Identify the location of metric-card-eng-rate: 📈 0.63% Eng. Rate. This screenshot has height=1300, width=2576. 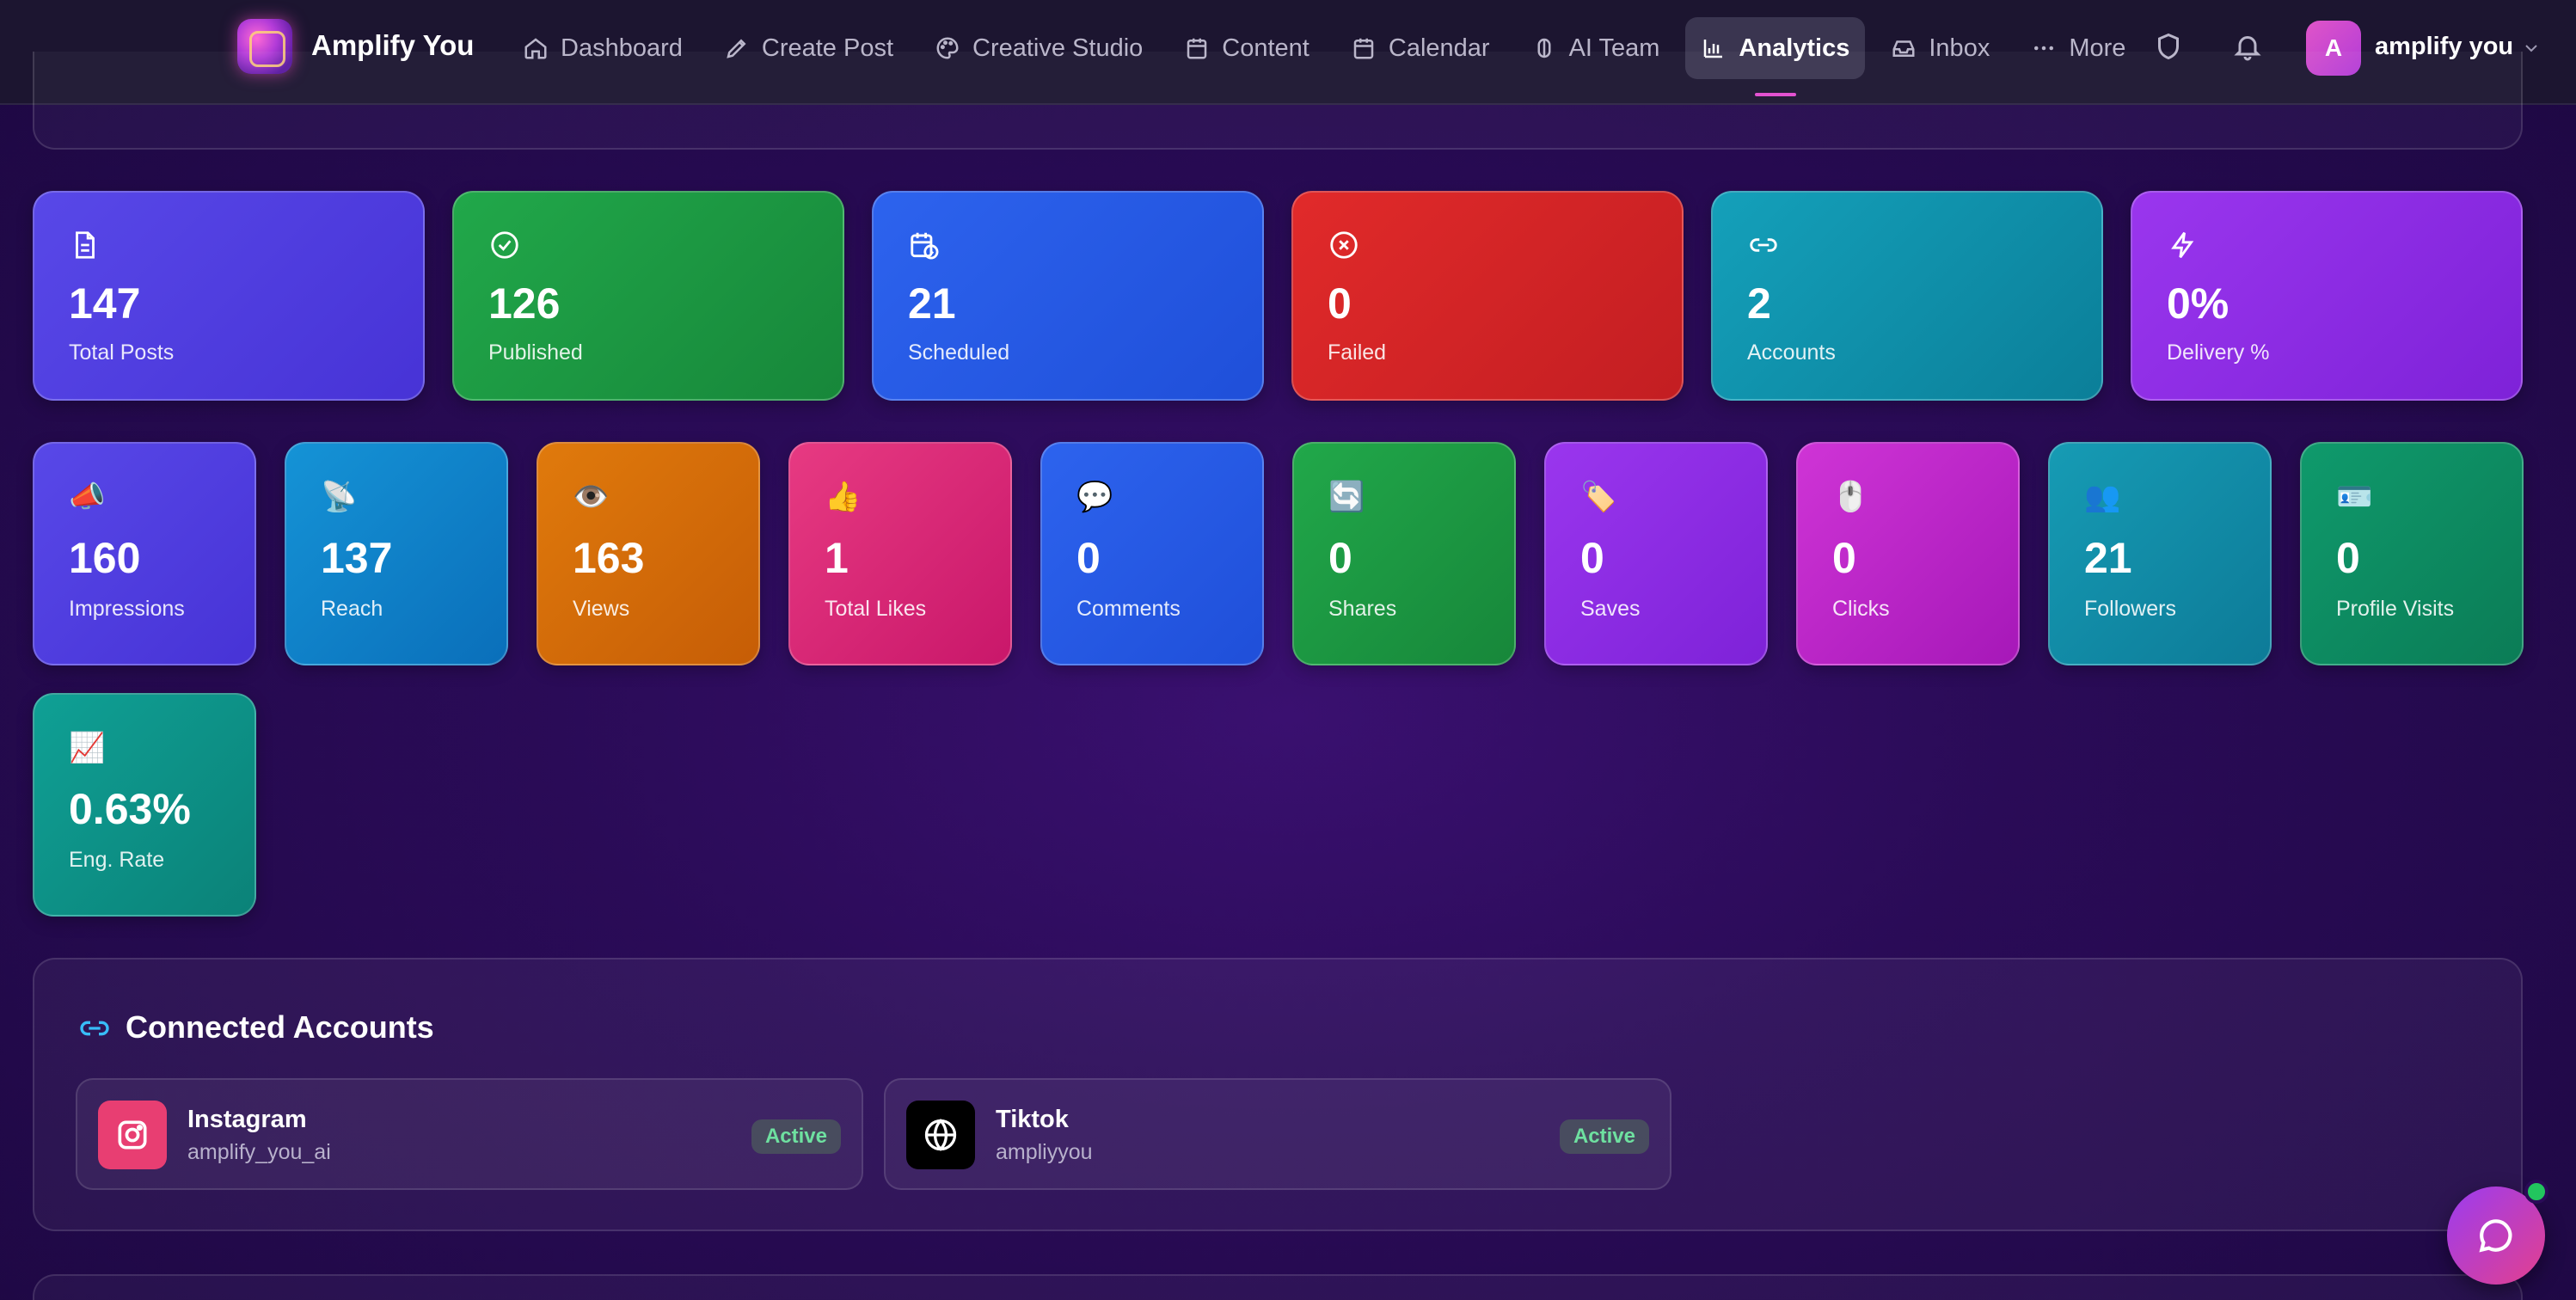
(144, 805).